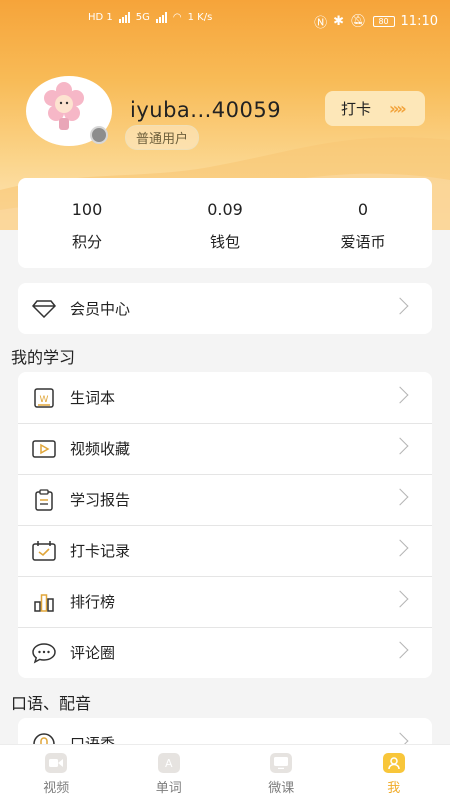  I want to click on list-item-label: 生词本, so click(93, 398).